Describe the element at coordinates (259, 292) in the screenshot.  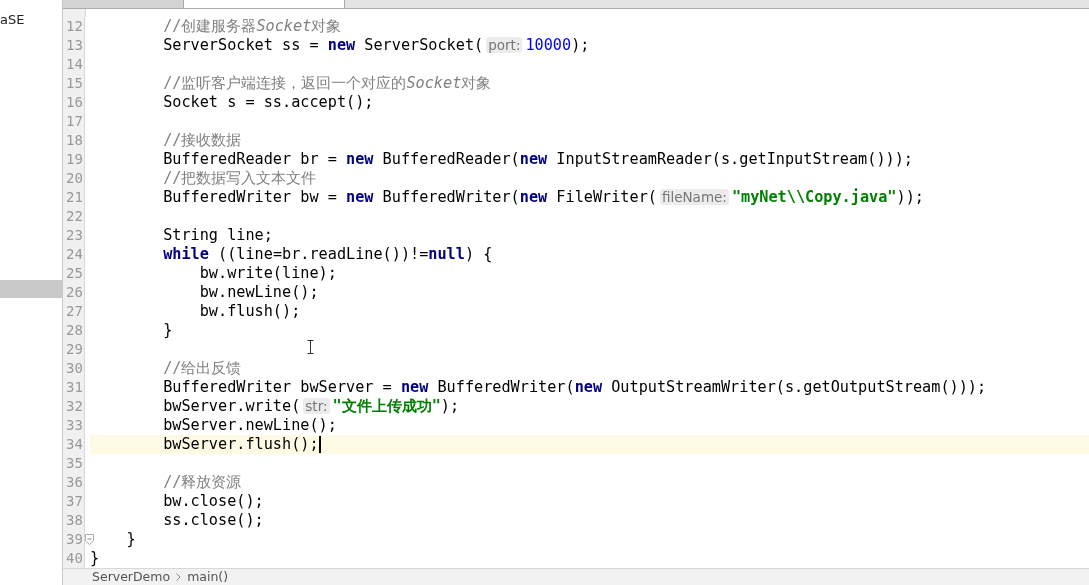
I see `code-line: bw.newLine();` at that location.